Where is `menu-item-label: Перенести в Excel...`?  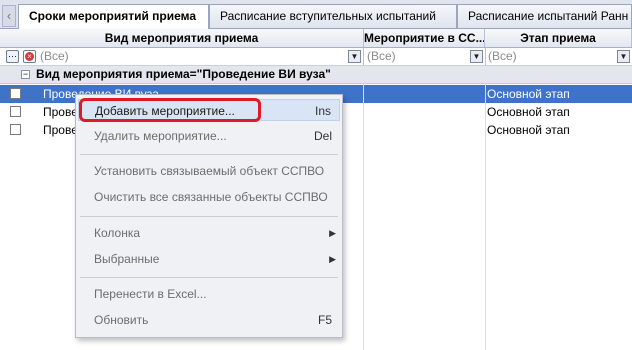 menu-item-label: Перенести в Excel... is located at coordinates (150, 294).